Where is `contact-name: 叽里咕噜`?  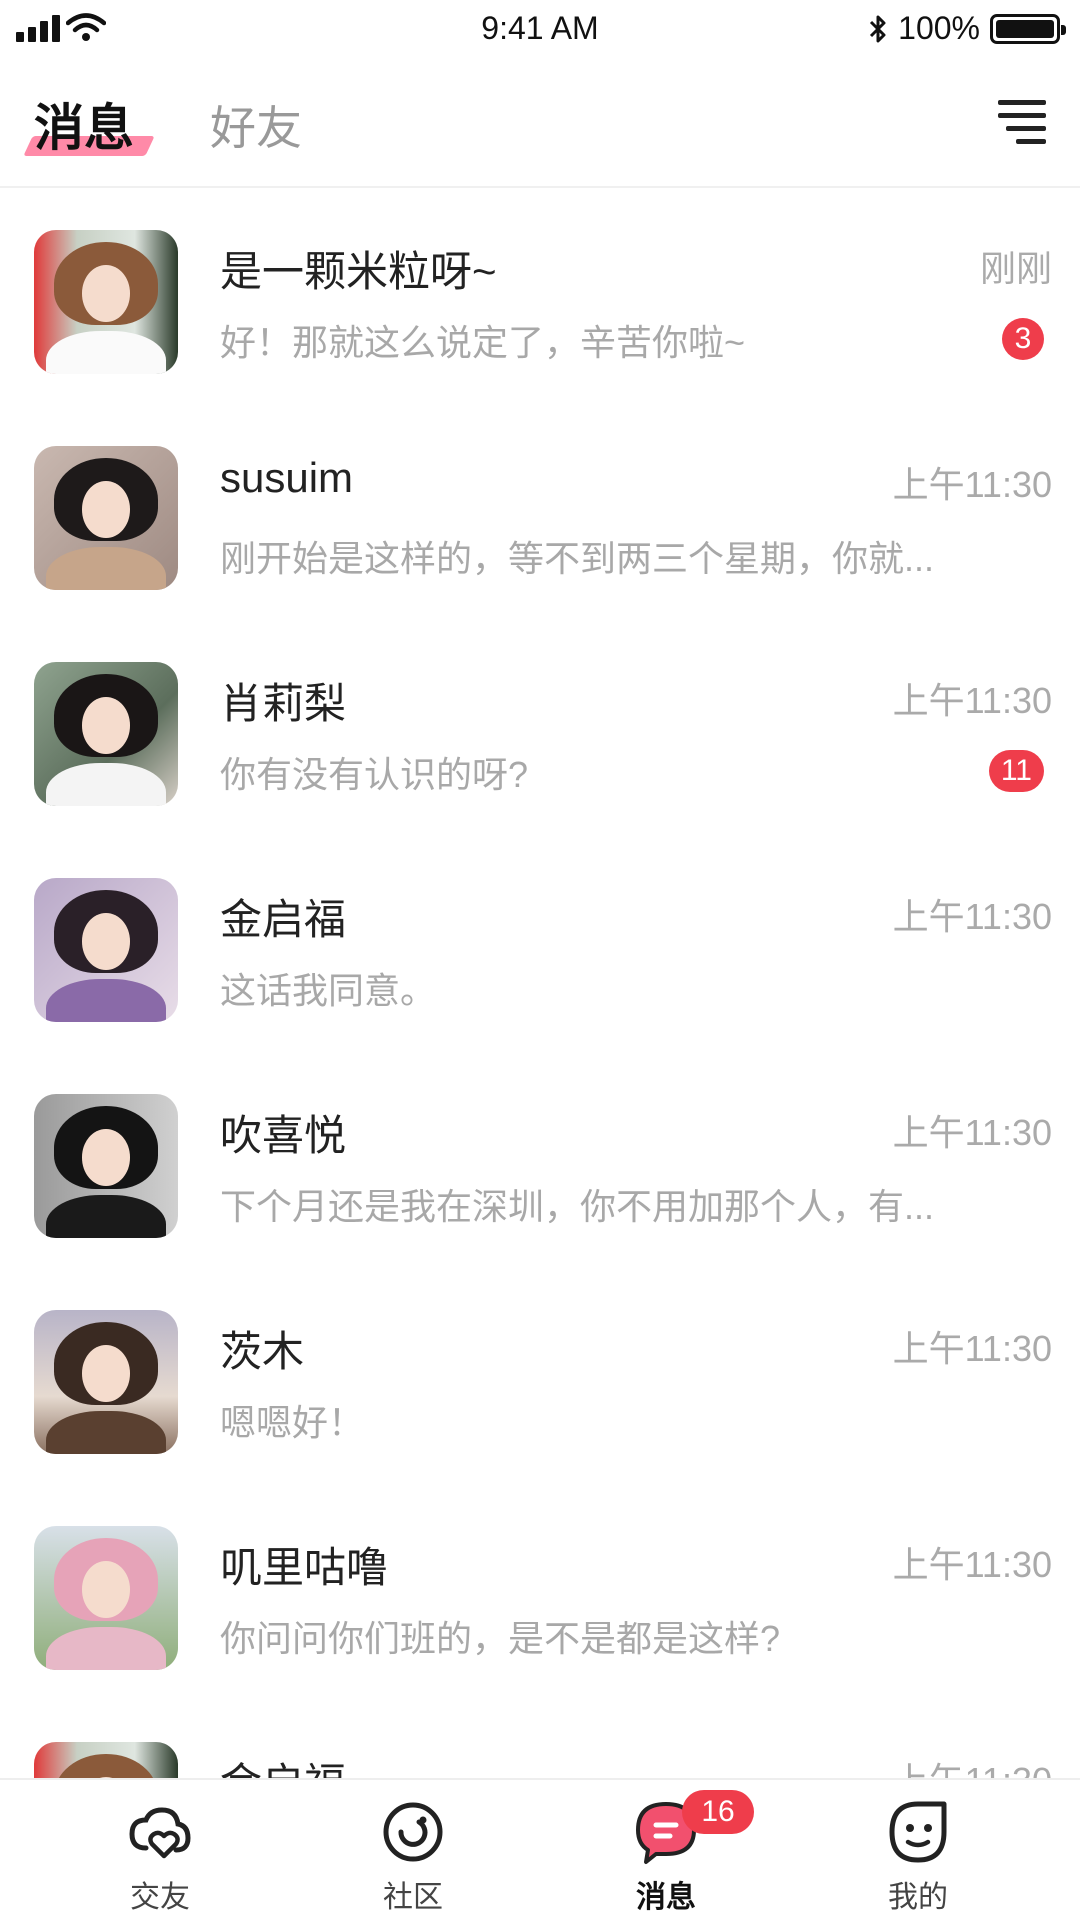 contact-name: 叽里咕噜 is located at coordinates (304, 1567).